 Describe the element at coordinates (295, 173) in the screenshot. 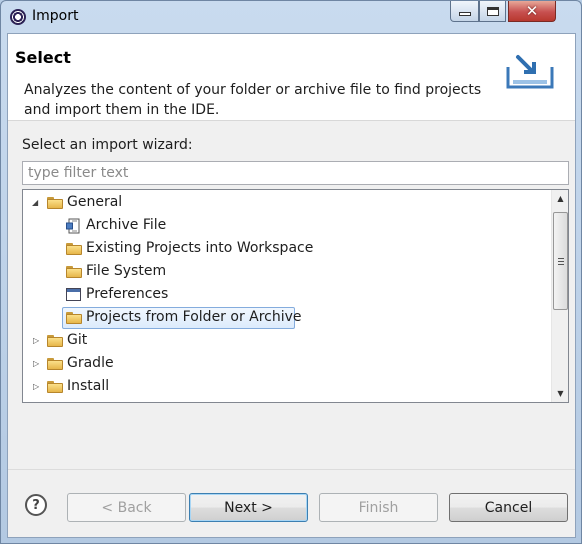

I see `filter-input` at that location.